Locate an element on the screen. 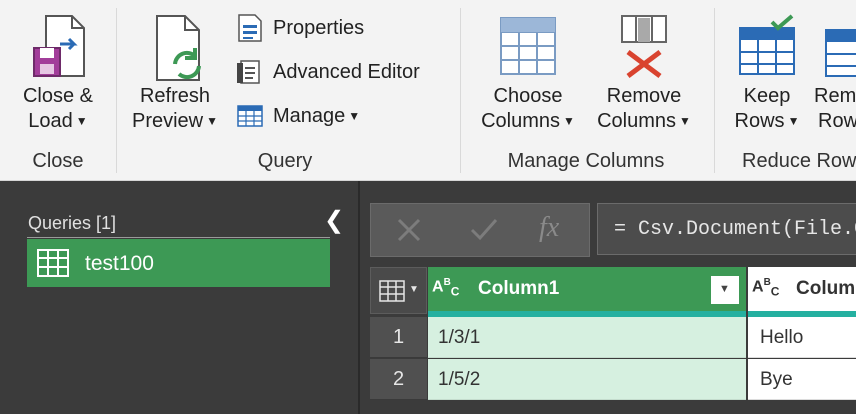 The height and width of the screenshot is (414, 856). table-cell: 1/3/1 is located at coordinates (587, 337).